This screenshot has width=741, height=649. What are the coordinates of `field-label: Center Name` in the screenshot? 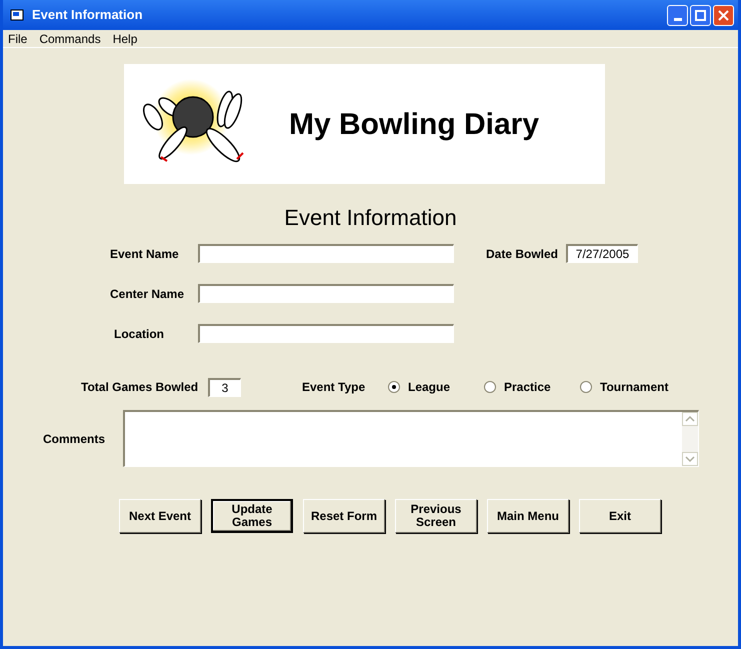 It's located at (148, 294).